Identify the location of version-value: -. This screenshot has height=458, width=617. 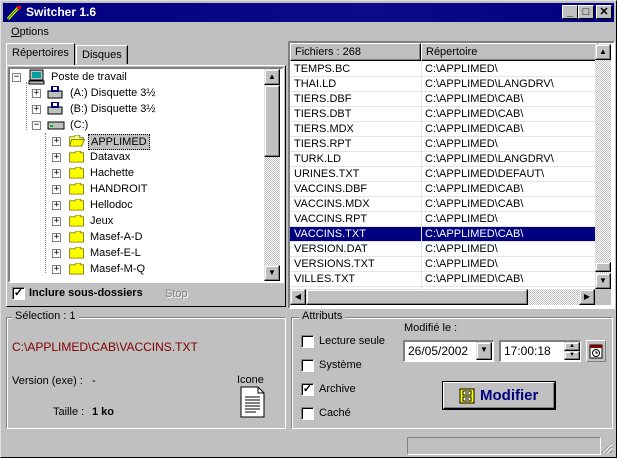
(94, 381).